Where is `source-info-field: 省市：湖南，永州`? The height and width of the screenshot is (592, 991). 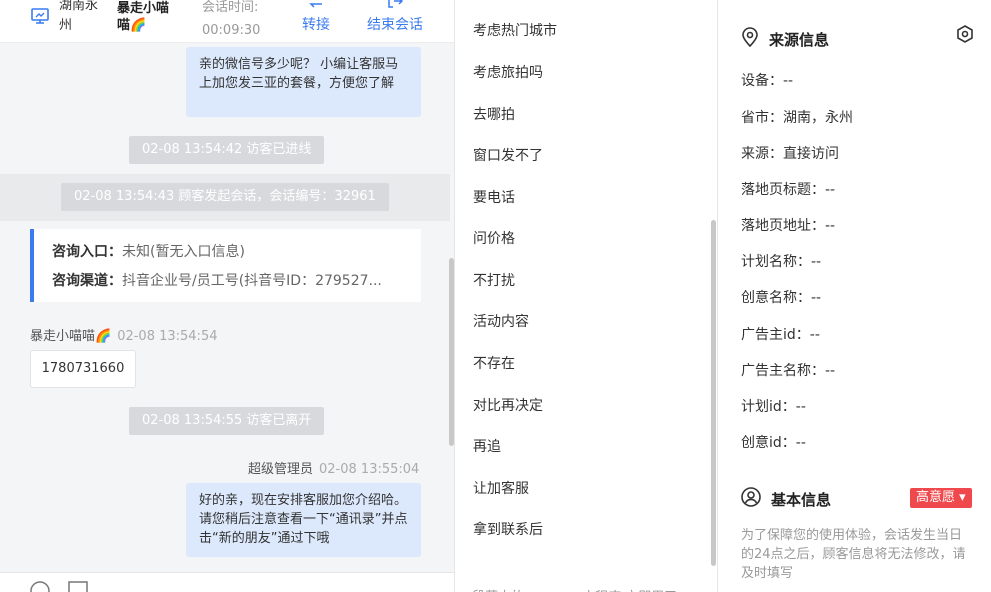
source-info-field: 省市：湖南，永州 is located at coordinates (797, 117).